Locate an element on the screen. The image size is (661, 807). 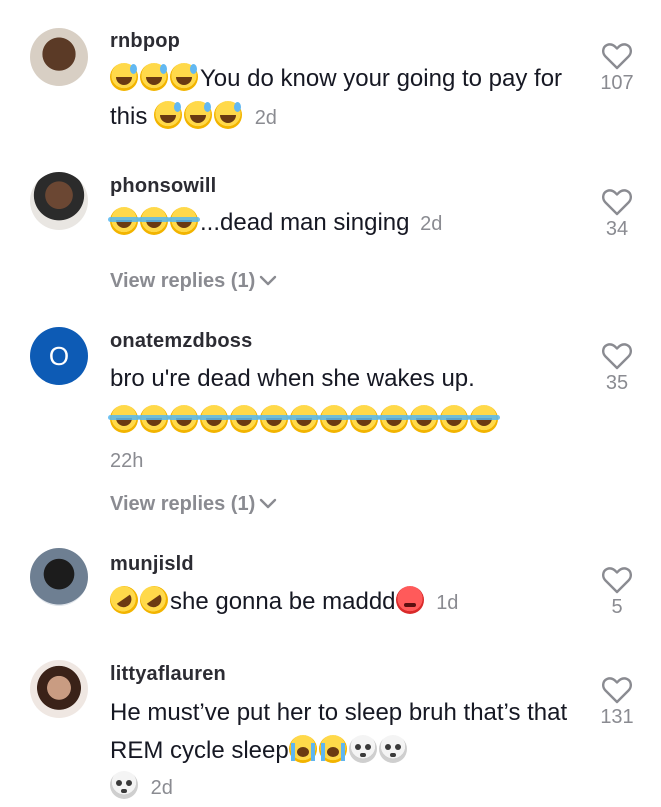
angry-face-emoji-icon is located at coordinates (409, 600).